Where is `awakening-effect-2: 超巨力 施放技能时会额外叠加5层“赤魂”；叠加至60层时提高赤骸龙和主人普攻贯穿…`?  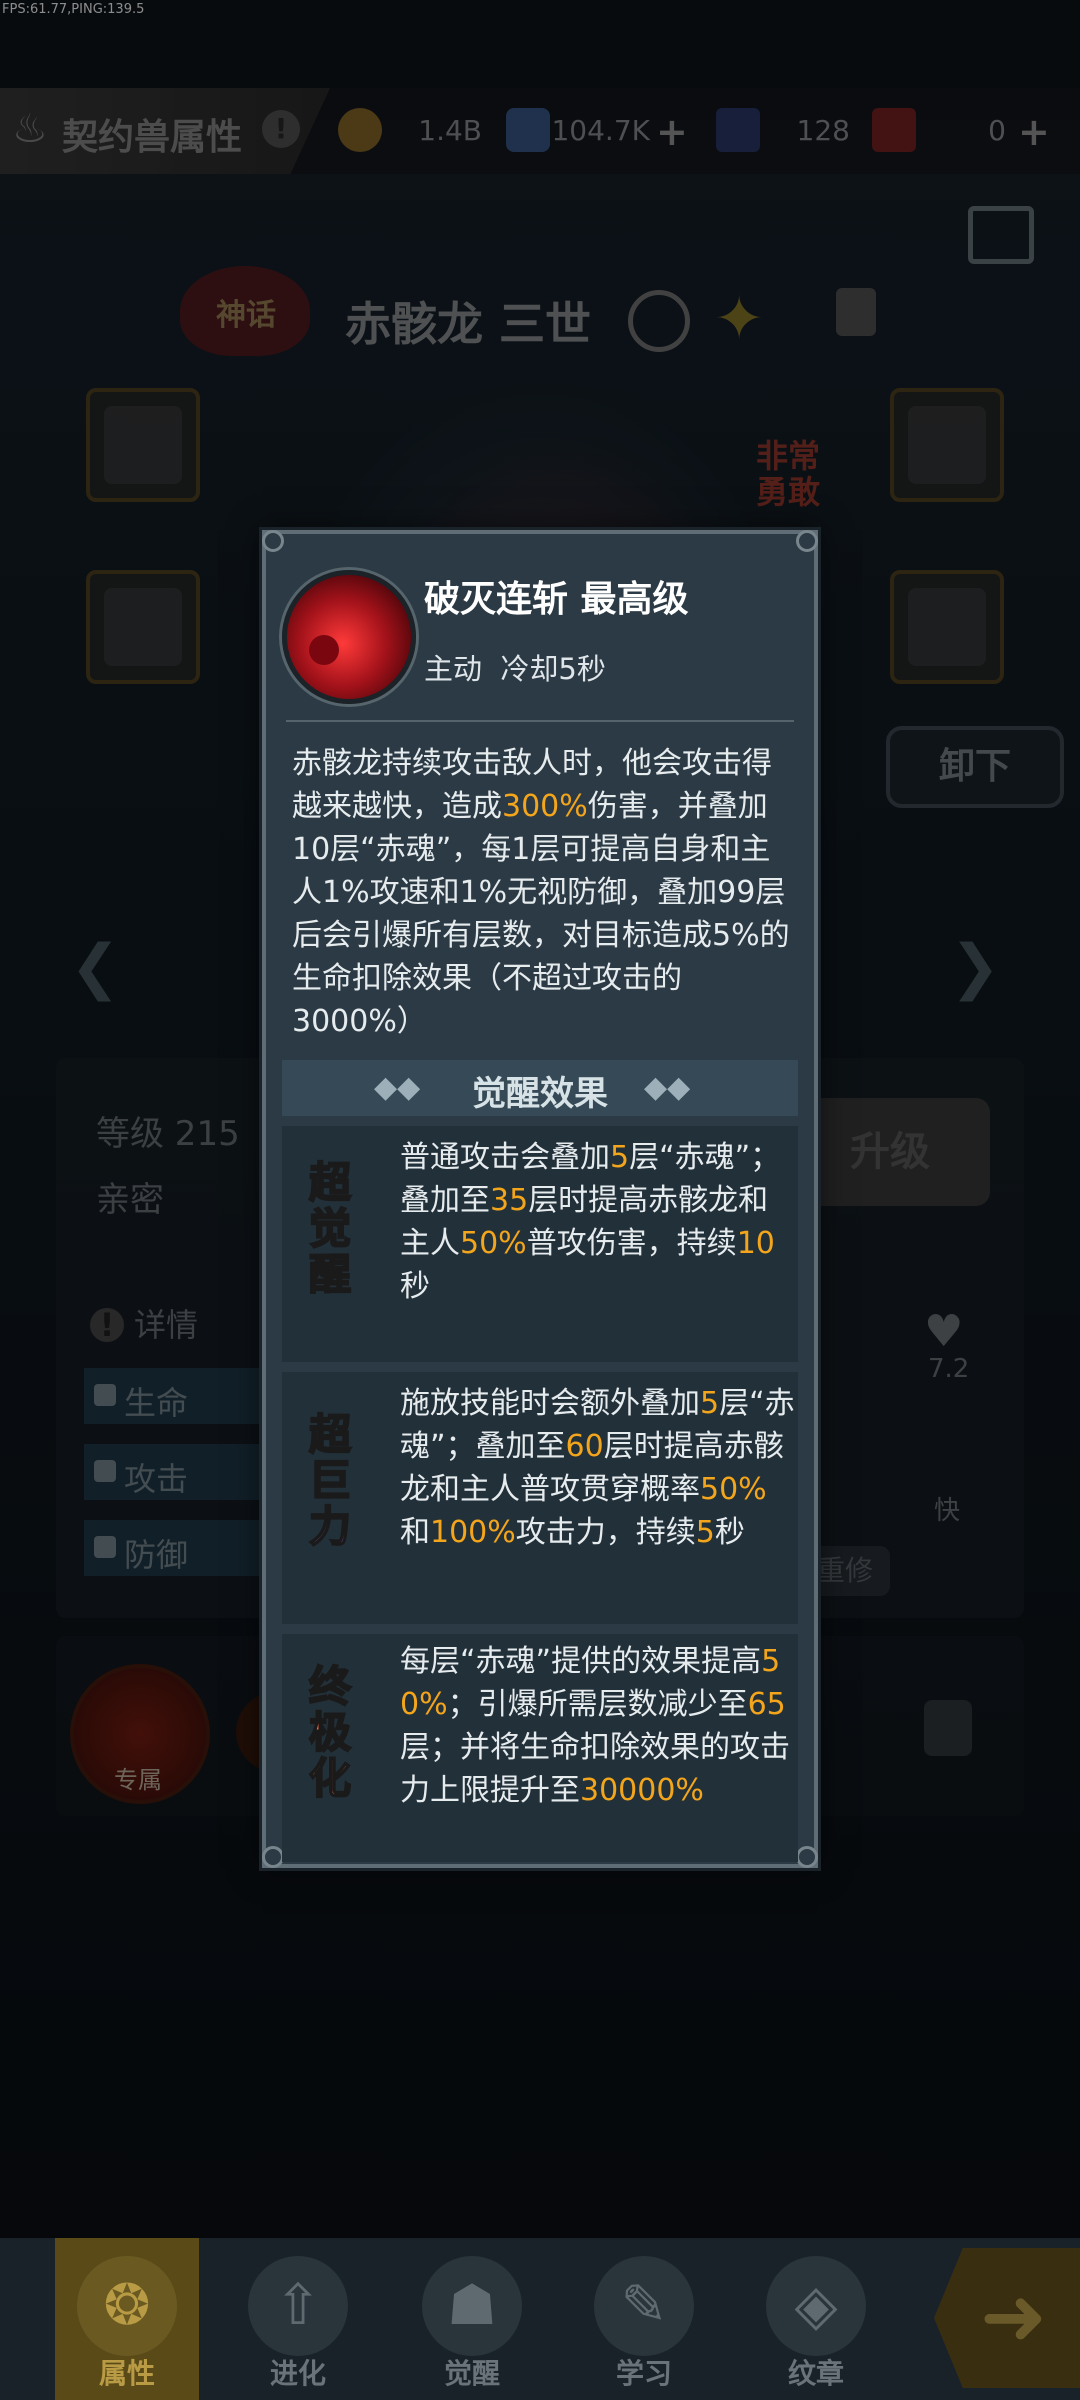
awakening-effect-2: 超巨力 施放技能时会额外叠加5层“赤魂”；叠加至60层时提高赤骸龙和主人普攻贯穿… is located at coordinates (540, 1498).